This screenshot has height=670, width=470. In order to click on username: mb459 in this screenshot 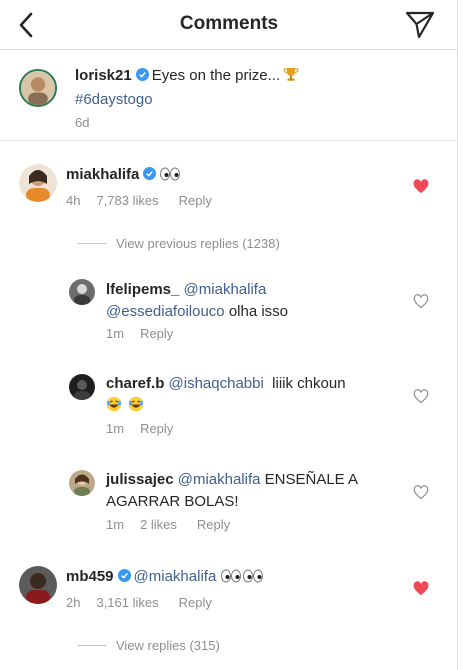, I will do `click(90, 576)`.